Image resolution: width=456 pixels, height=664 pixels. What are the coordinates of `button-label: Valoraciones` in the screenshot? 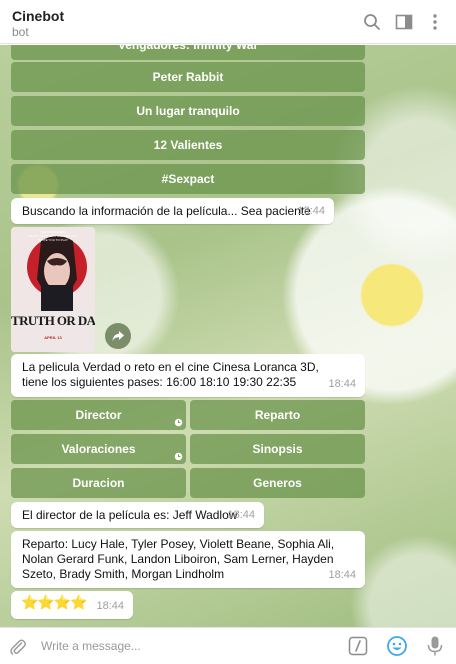 It's located at (98, 449).